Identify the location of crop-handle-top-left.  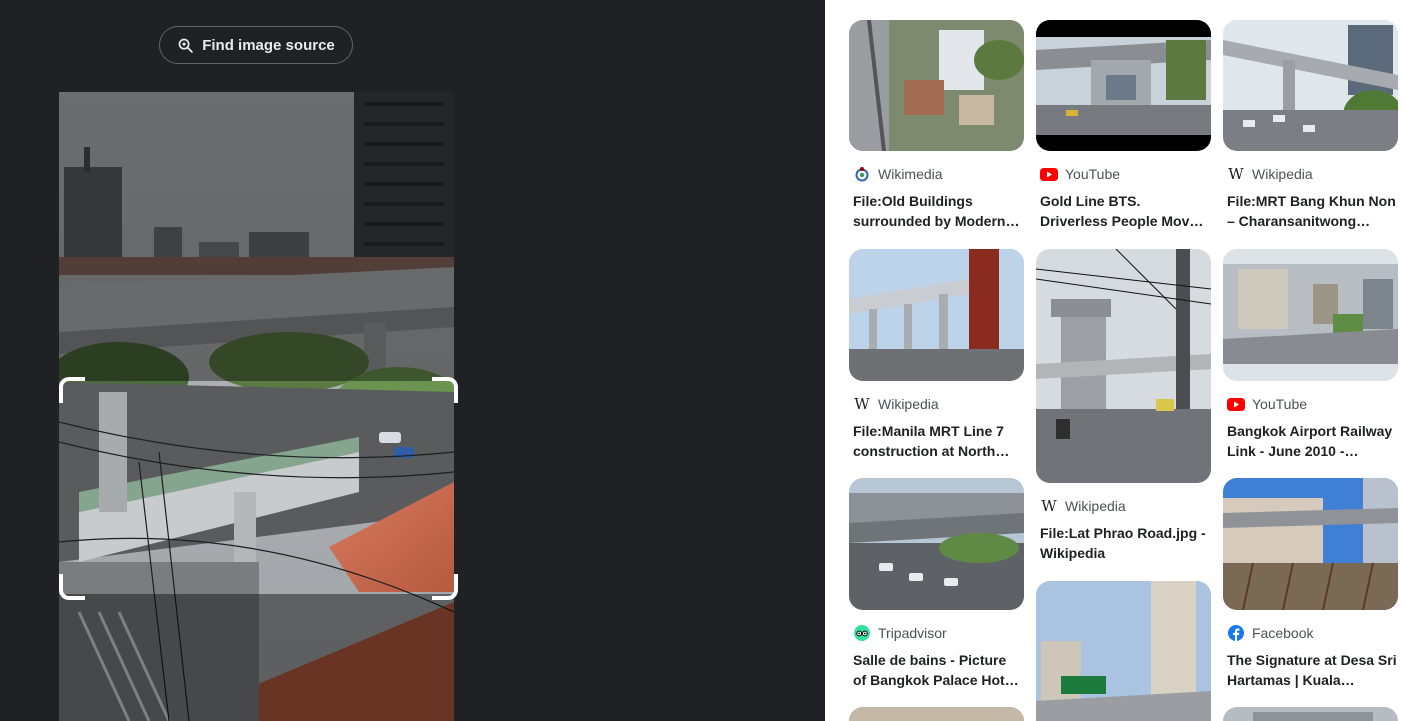
(72, 390).